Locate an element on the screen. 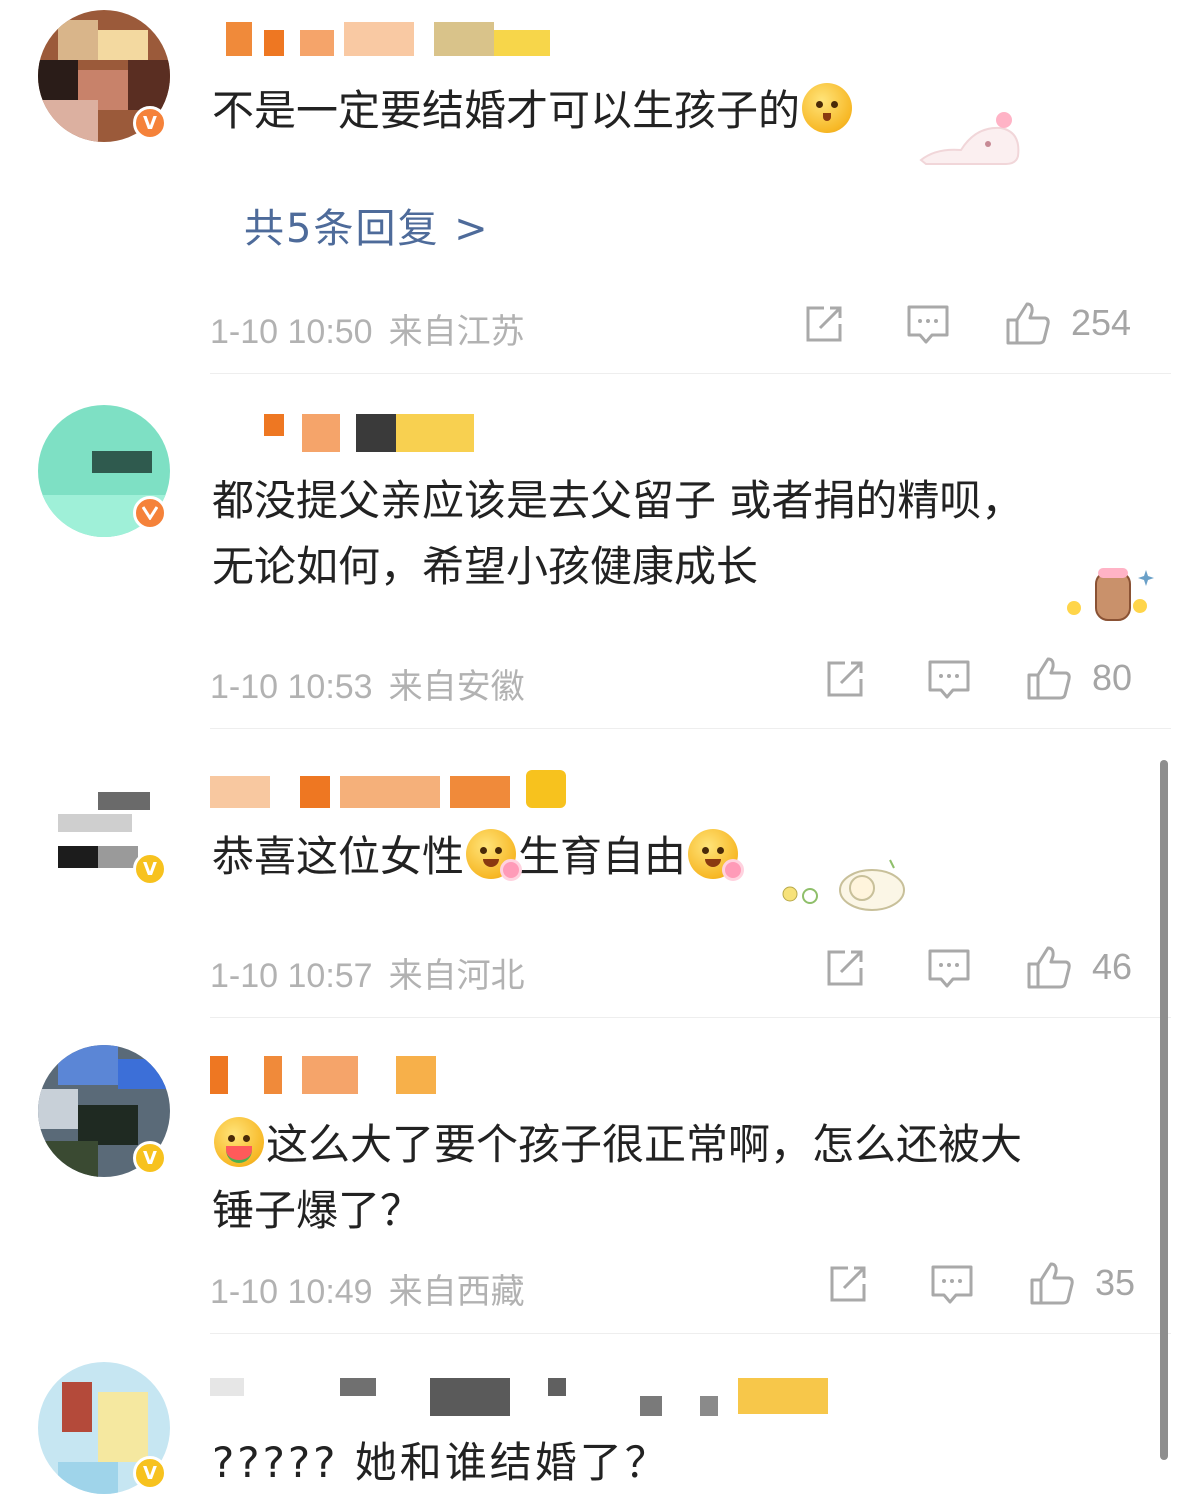  scrollbar is located at coordinates (1164, 1110).